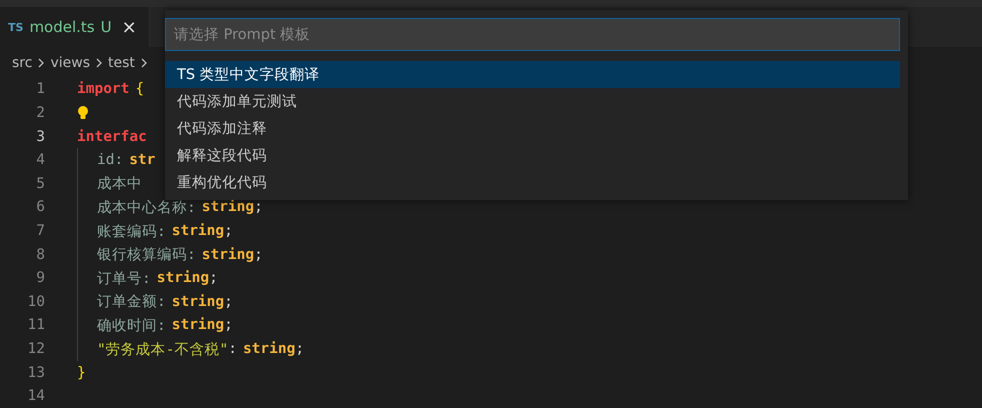 The width and height of the screenshot is (982, 408). Describe the element at coordinates (103, 89) in the screenshot. I see `code-token: import` at that location.